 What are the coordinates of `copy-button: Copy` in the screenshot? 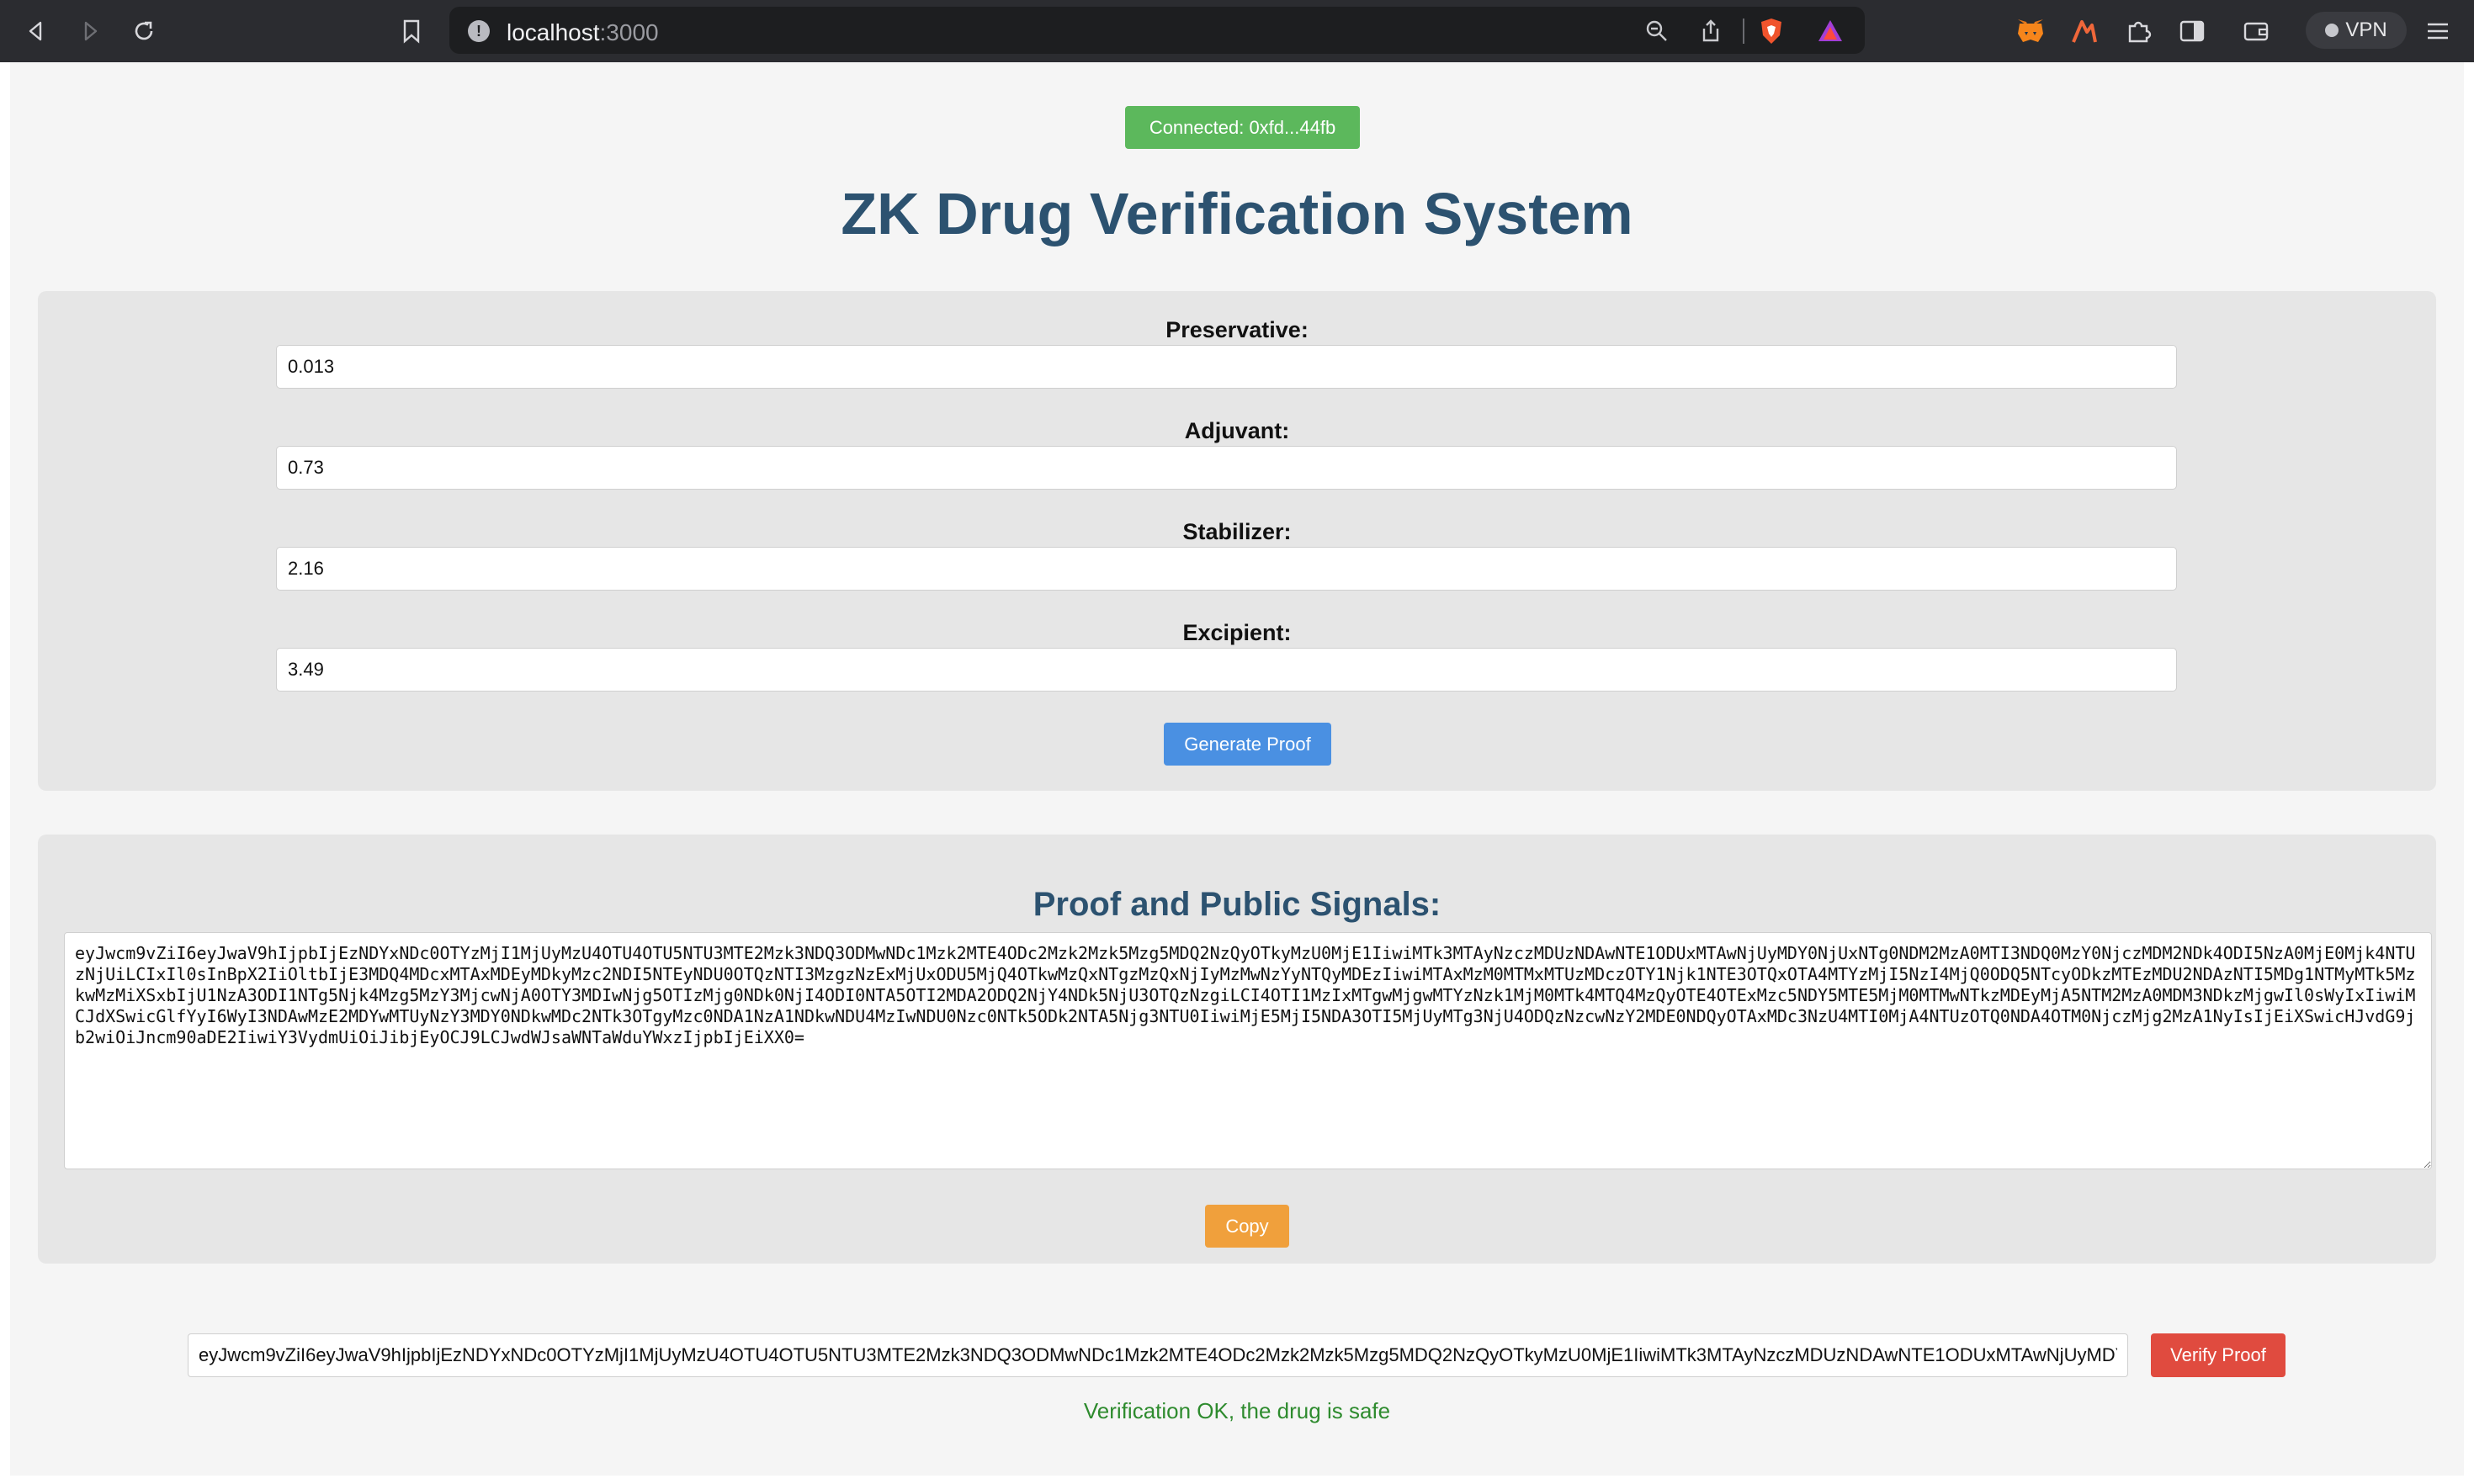 It's located at (1247, 1226).